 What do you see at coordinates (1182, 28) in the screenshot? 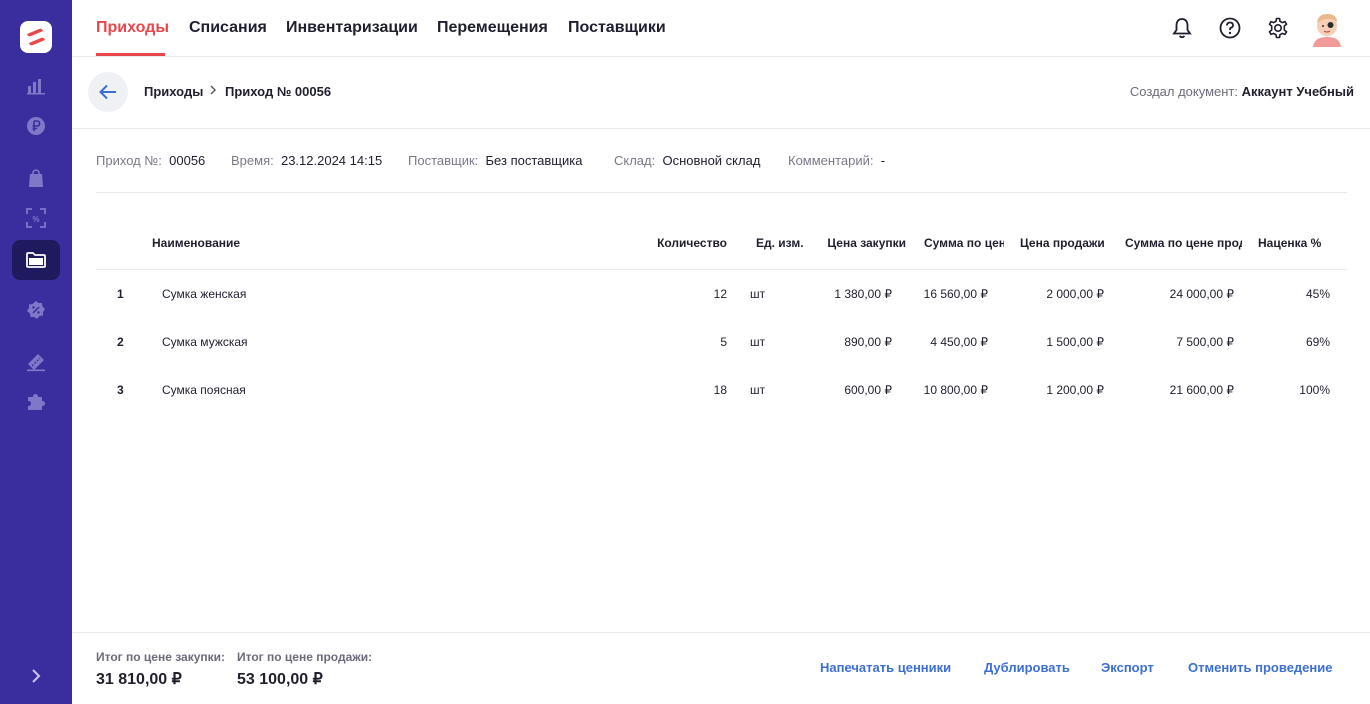
I see `bell-icon` at bounding box center [1182, 28].